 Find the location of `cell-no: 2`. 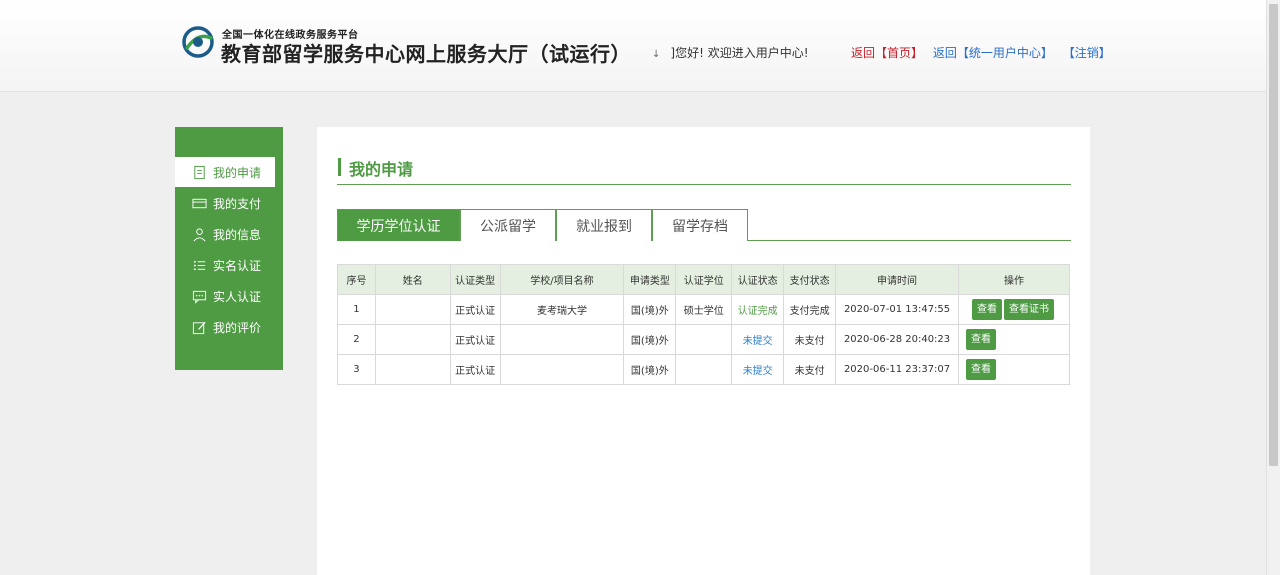

cell-no: 2 is located at coordinates (356, 339).